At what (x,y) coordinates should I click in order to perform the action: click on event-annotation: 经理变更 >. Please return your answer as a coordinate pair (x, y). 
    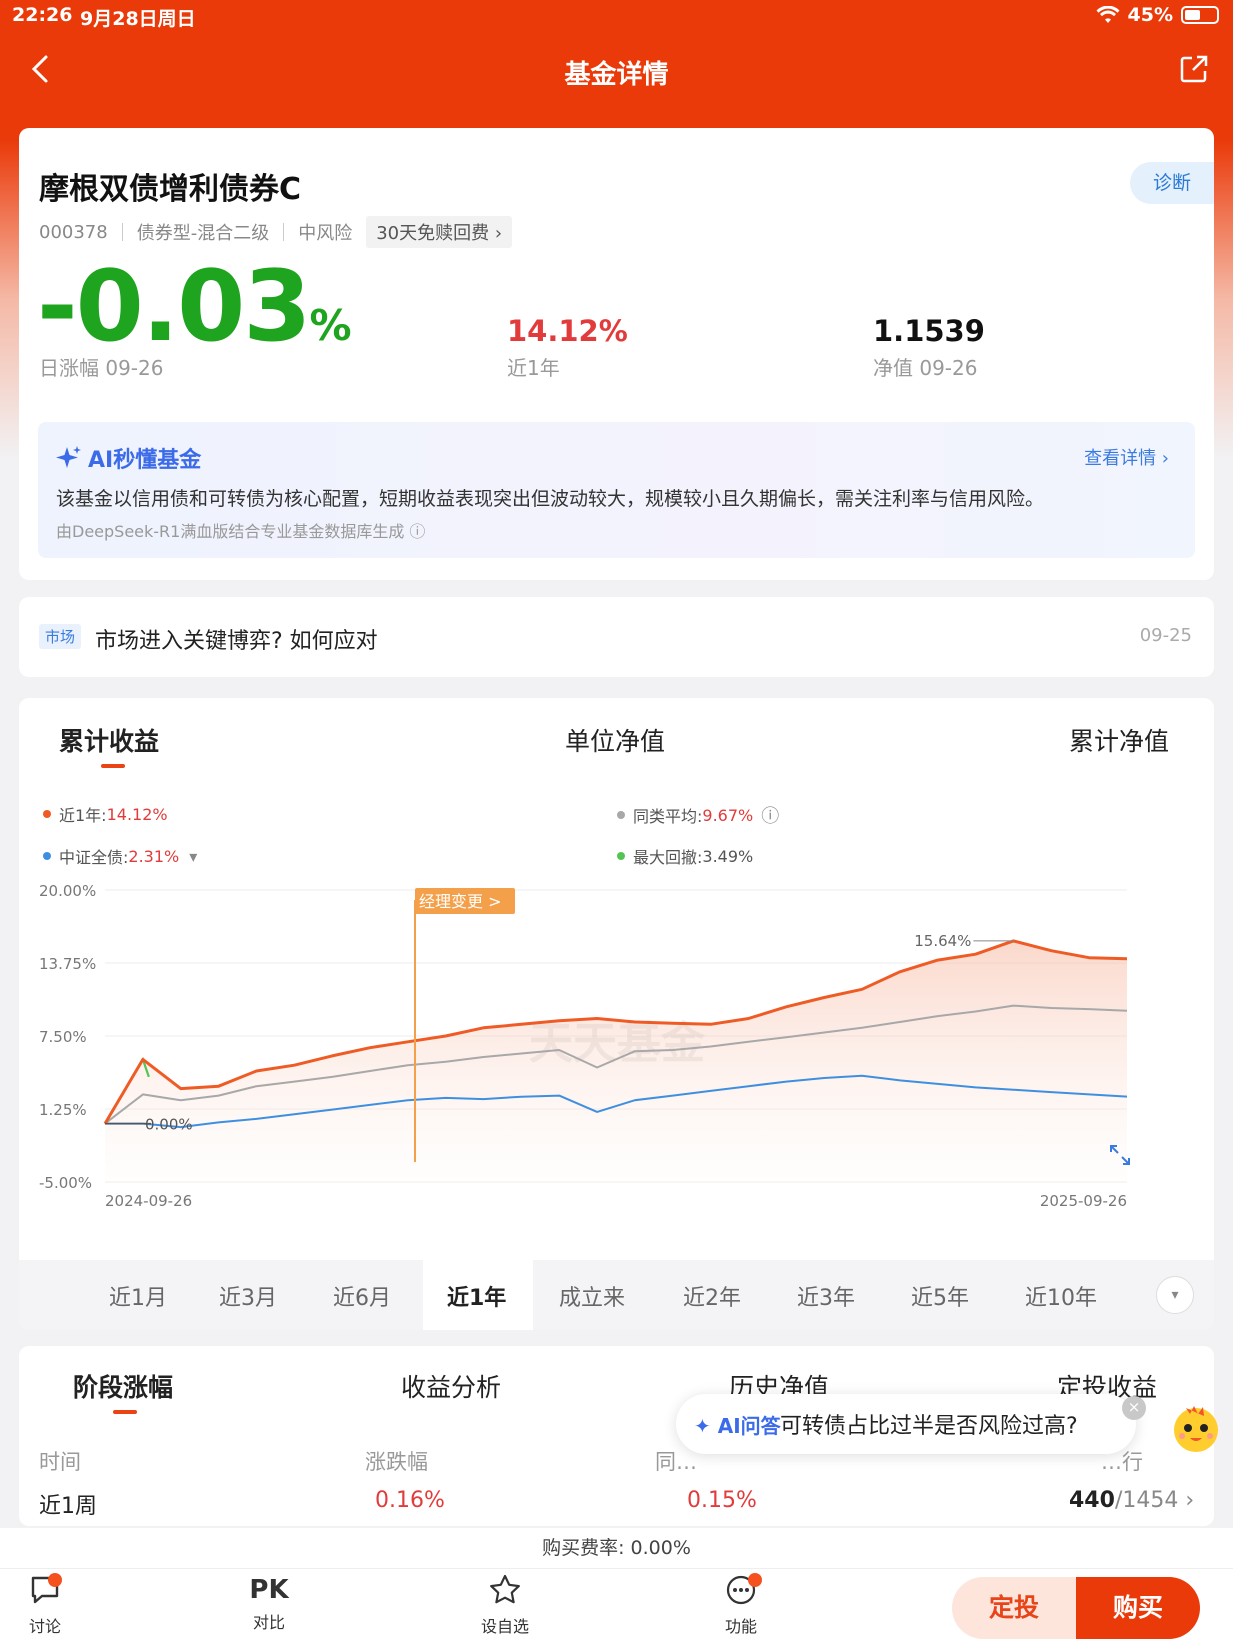
    Looking at the image, I should click on (460, 901).